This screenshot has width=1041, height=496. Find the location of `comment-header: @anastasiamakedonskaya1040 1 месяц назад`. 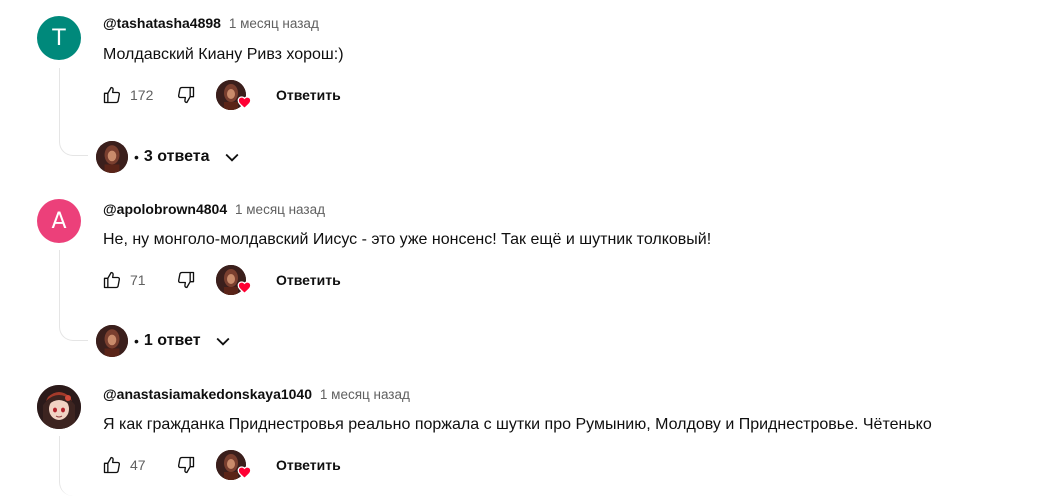

comment-header: @anastasiamakedonskaya1040 1 месяц назад is located at coordinates (256, 394).